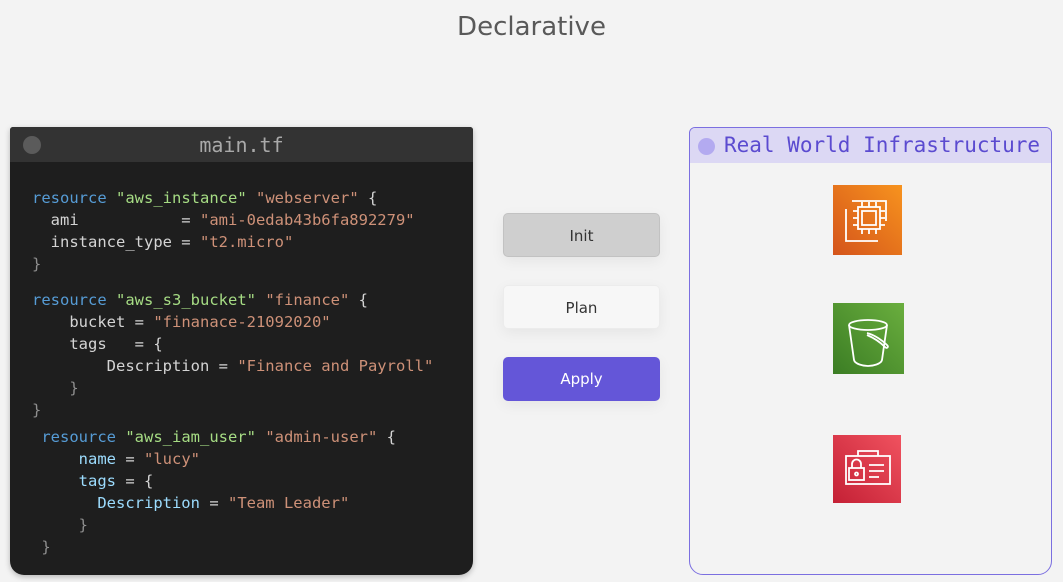  Describe the element at coordinates (868, 338) in the screenshot. I see `s3-bucket-icon` at that location.